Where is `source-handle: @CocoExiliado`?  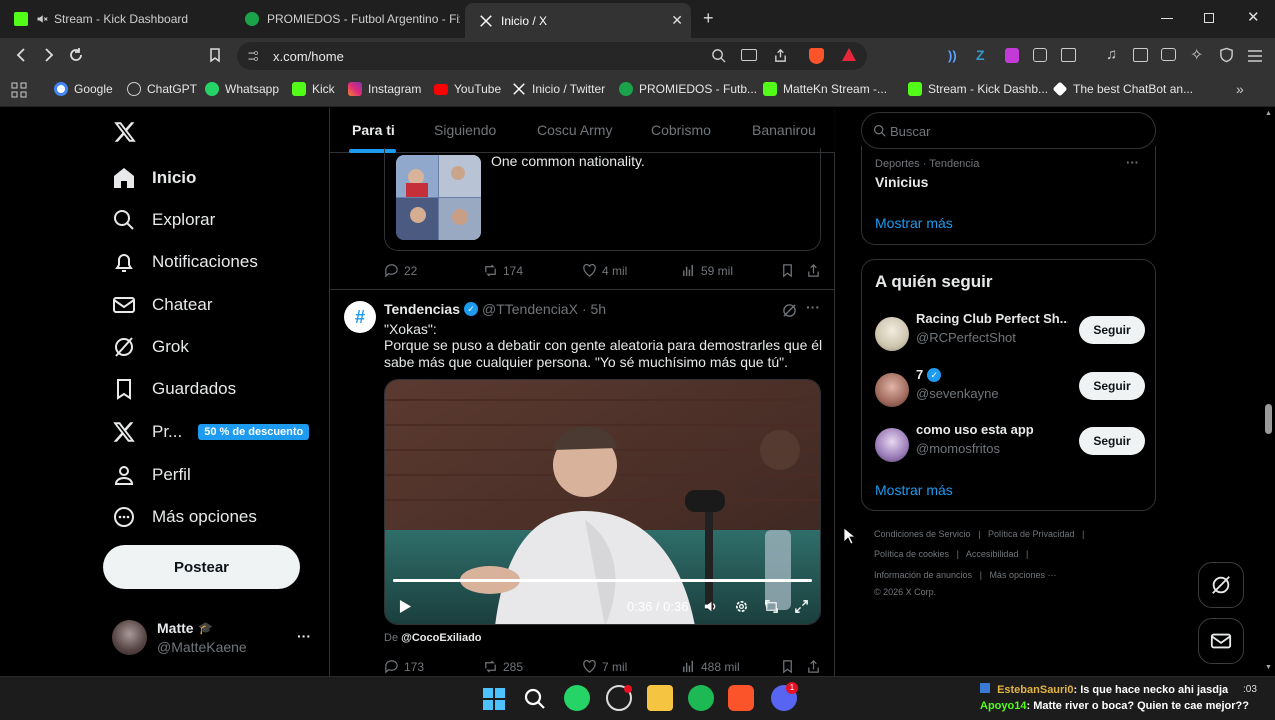
source-handle: @CocoExiliado is located at coordinates (441, 638).